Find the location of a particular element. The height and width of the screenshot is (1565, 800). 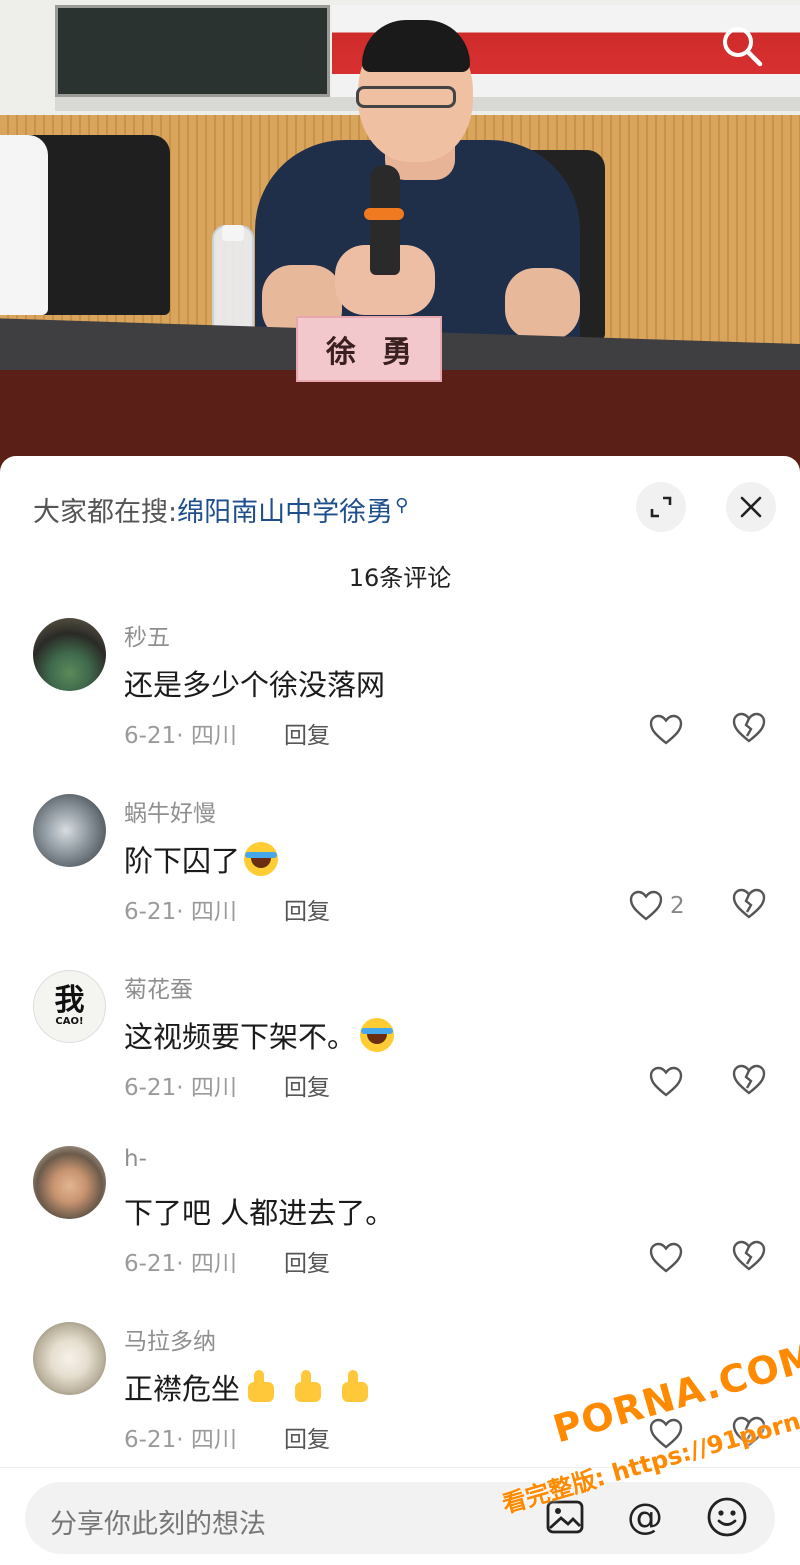

comment-item: 蜗牛好慢 阶下囚了 6-21· 四川 回复 2 is located at coordinates (400, 879).